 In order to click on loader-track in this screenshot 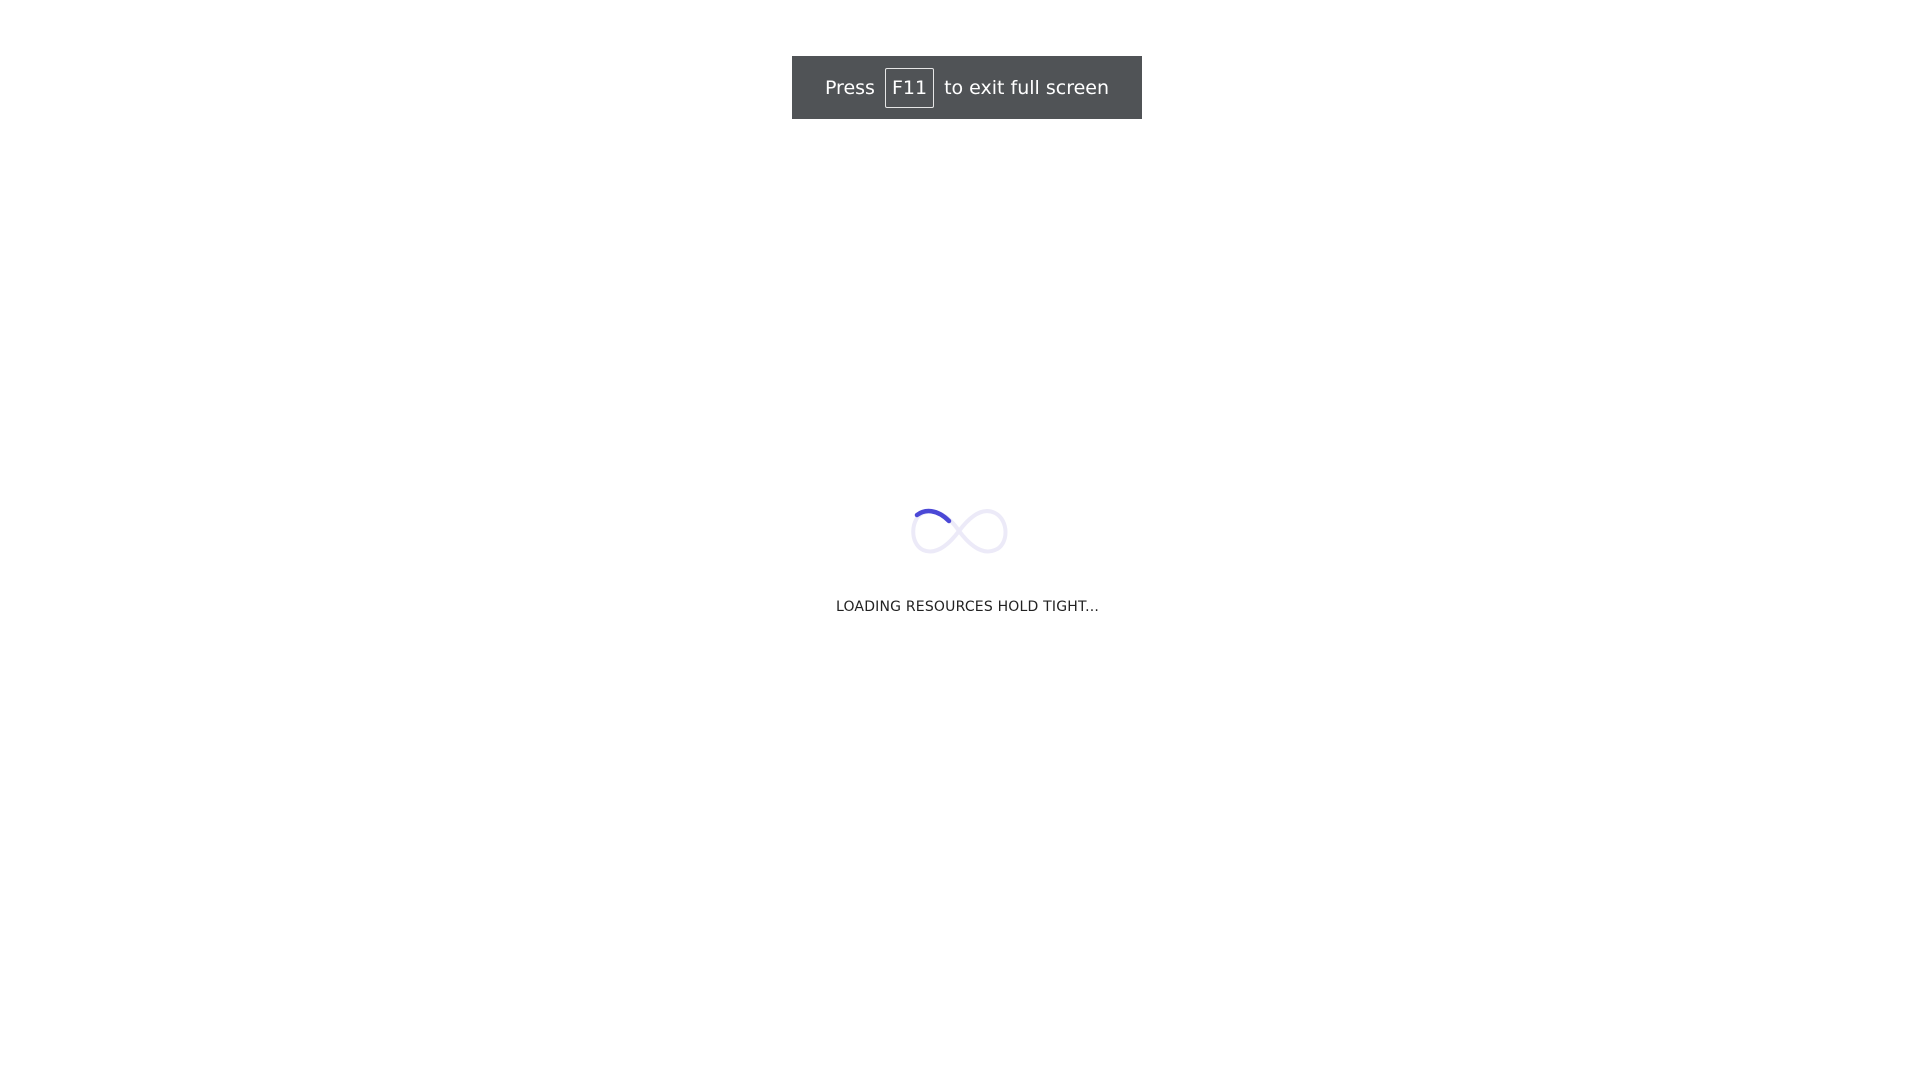, I will do `click(959, 531)`.